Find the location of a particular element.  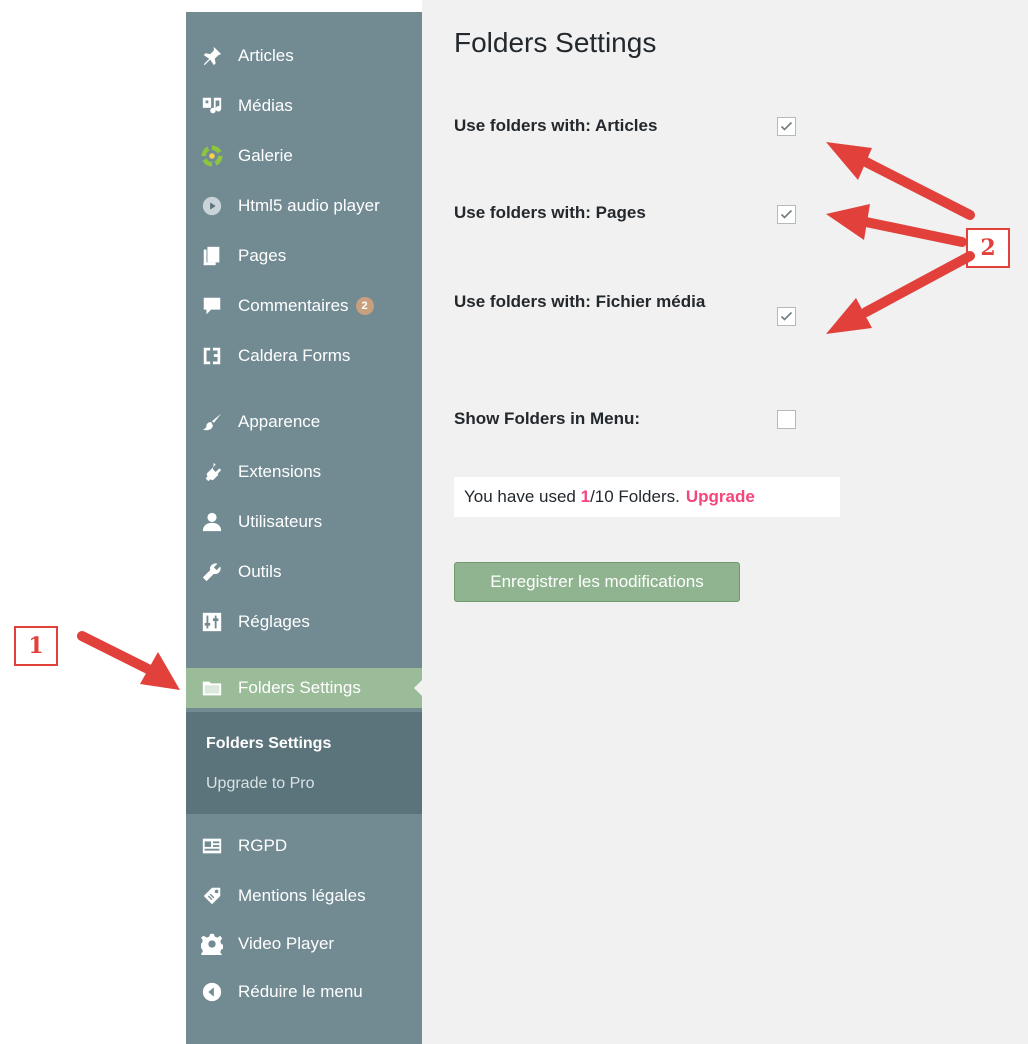

sidebar-item-html5-audio-player: Html5 audio player is located at coordinates (304, 206).